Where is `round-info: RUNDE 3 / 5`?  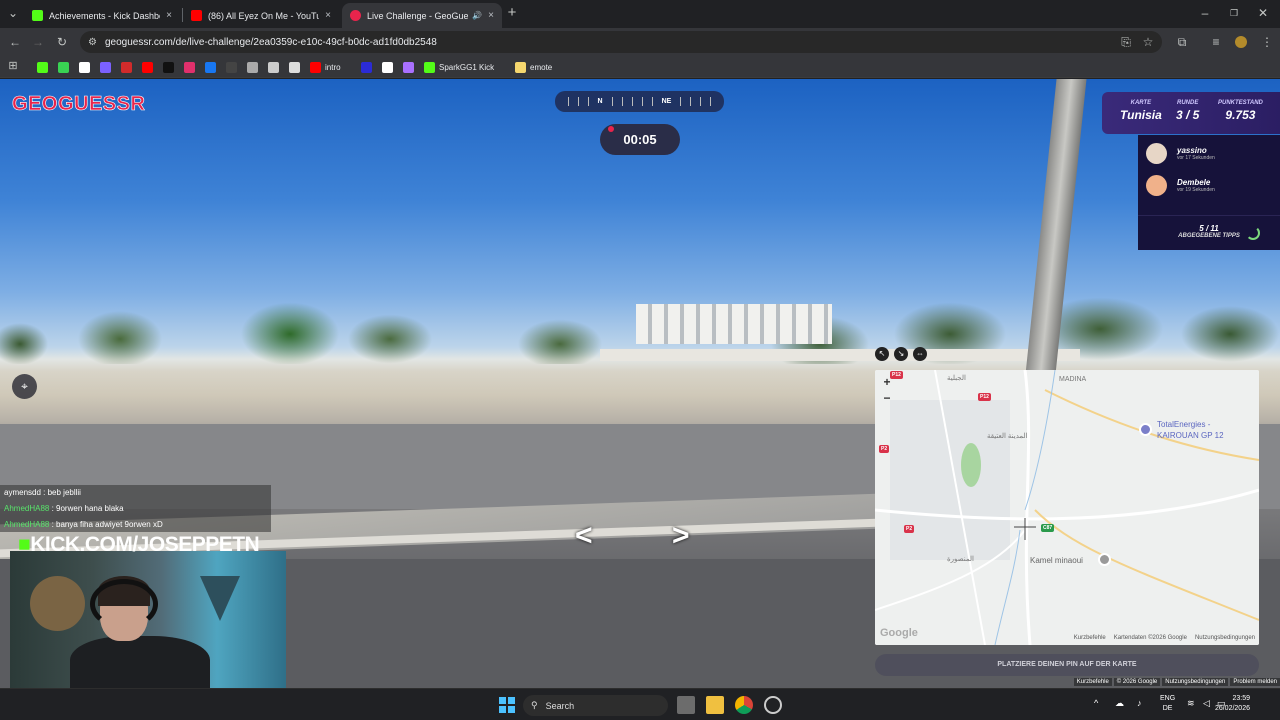
round-info: RUNDE 3 / 5 is located at coordinates (1187, 111).